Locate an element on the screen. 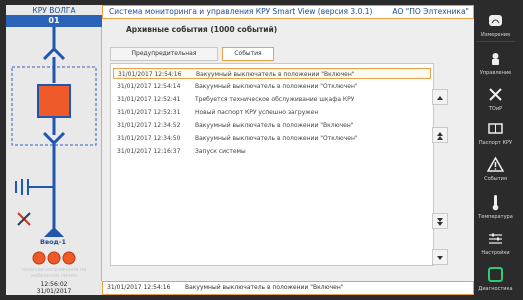 This screenshot has width=523, height=300. sidebar-item-events: События is located at coordinates (495, 168).